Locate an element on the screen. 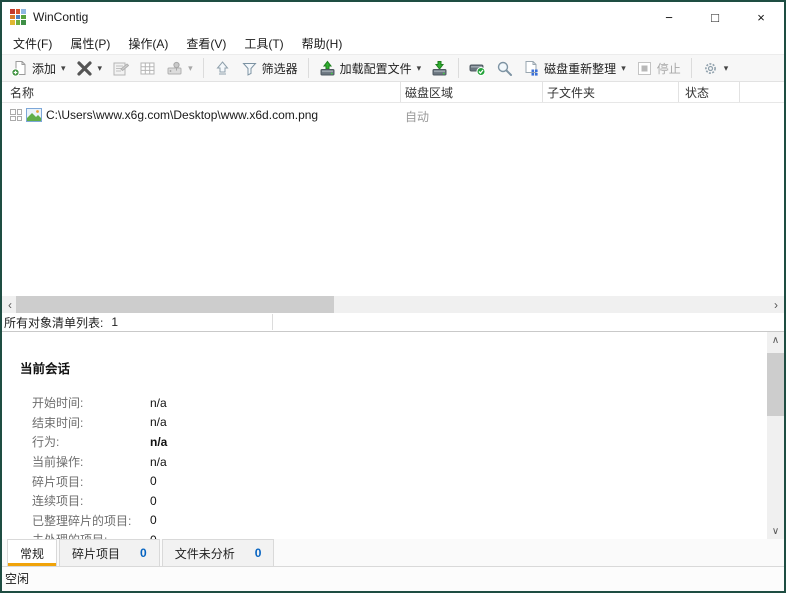 The image size is (786, 593). statusbar: 空闲 is located at coordinates (393, 579).